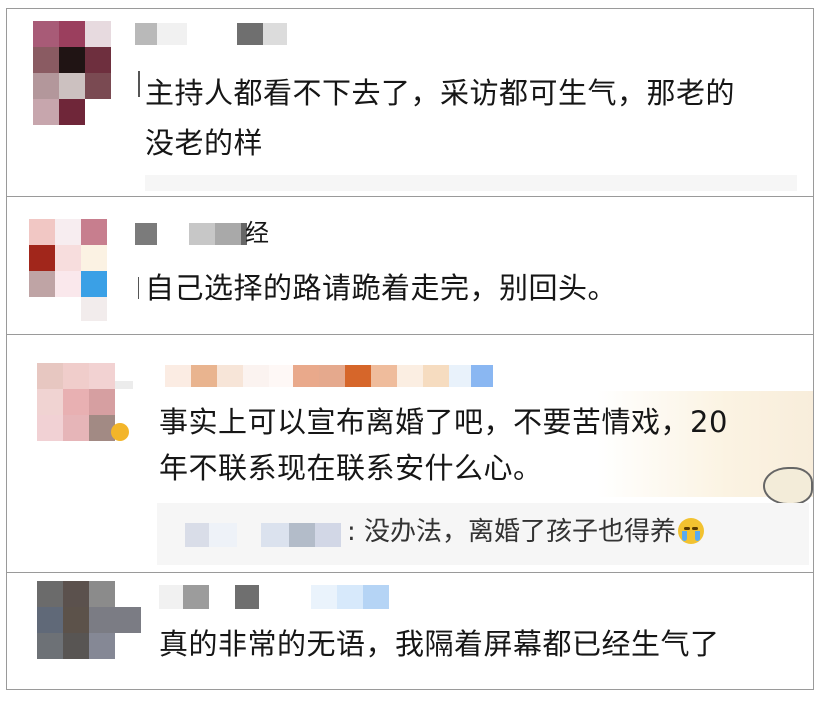  I want to click on reply-text: : 没办法，离婚了孩子也得养, so click(526, 532).